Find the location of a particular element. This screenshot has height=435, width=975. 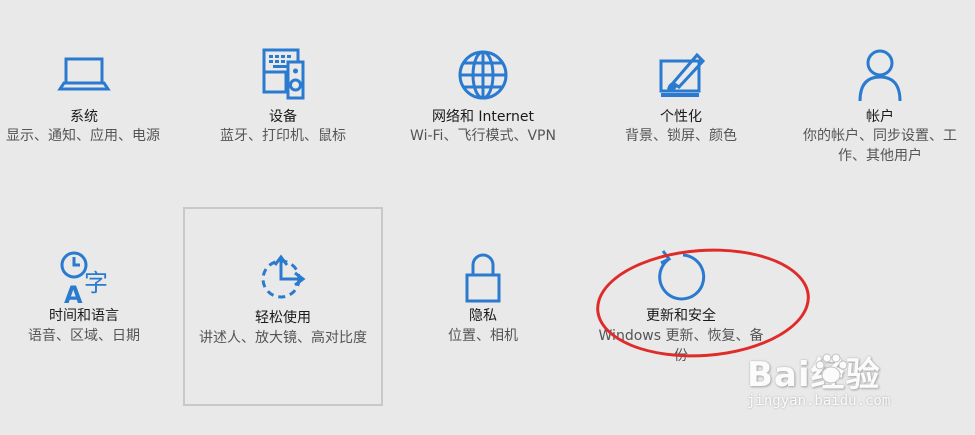

settings-tile-devices: 设备 蓝牙、打印机、鼠标 is located at coordinates (283, 100).